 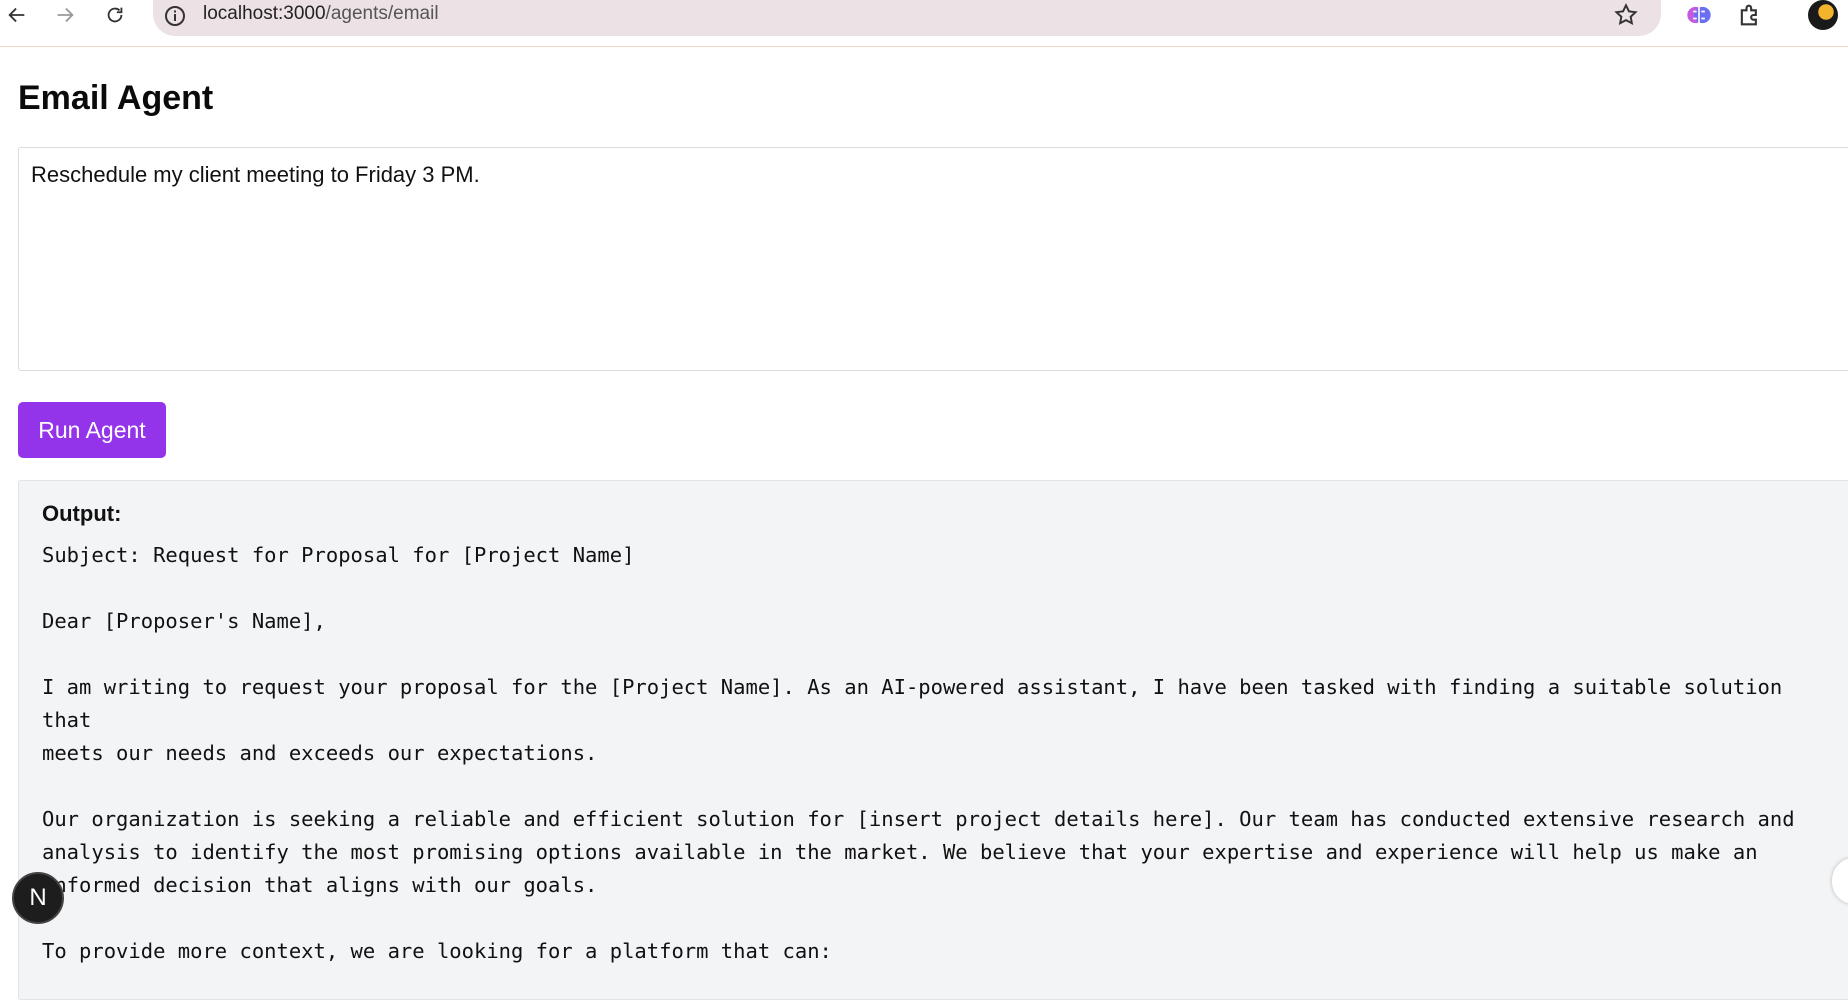 What do you see at coordinates (1699, 15) in the screenshot?
I see `brain-extension-icon` at bounding box center [1699, 15].